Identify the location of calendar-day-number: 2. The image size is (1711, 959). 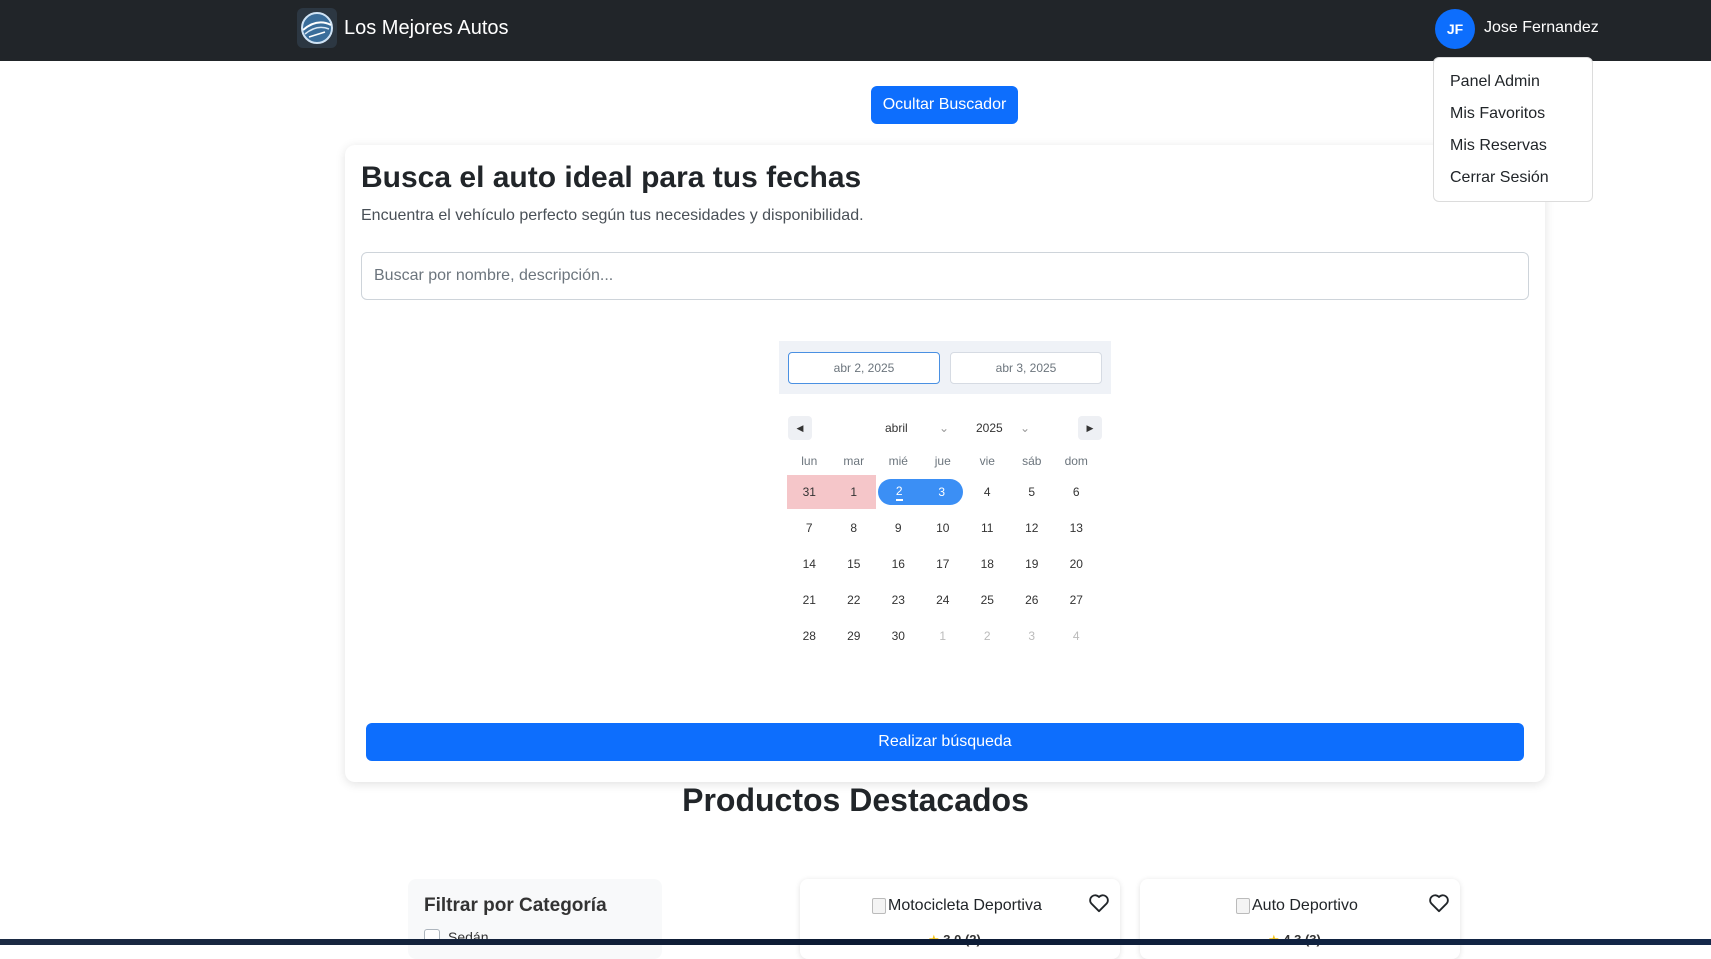
(899, 492).